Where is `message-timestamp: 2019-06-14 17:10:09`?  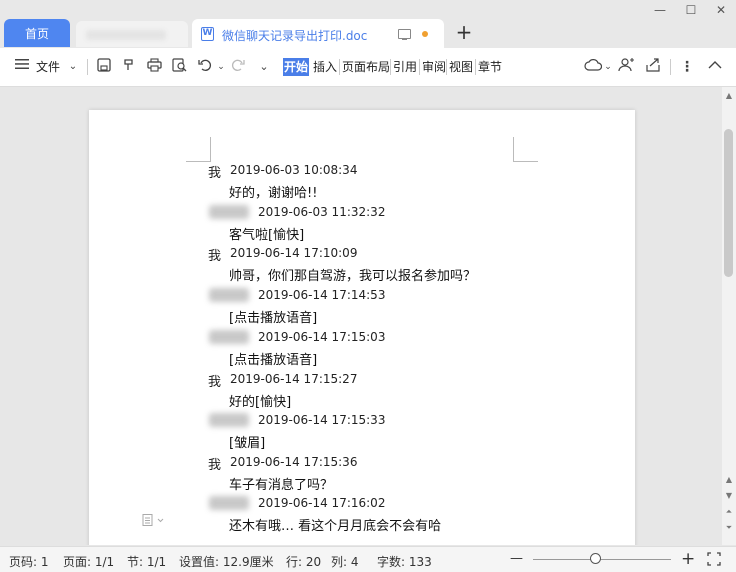 message-timestamp: 2019-06-14 17:10:09 is located at coordinates (294, 253).